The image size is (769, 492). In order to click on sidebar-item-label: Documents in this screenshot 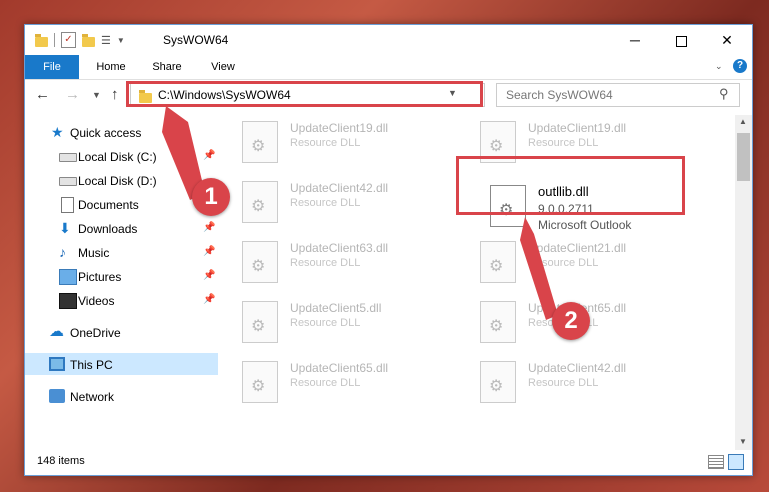, I will do `click(108, 205)`.